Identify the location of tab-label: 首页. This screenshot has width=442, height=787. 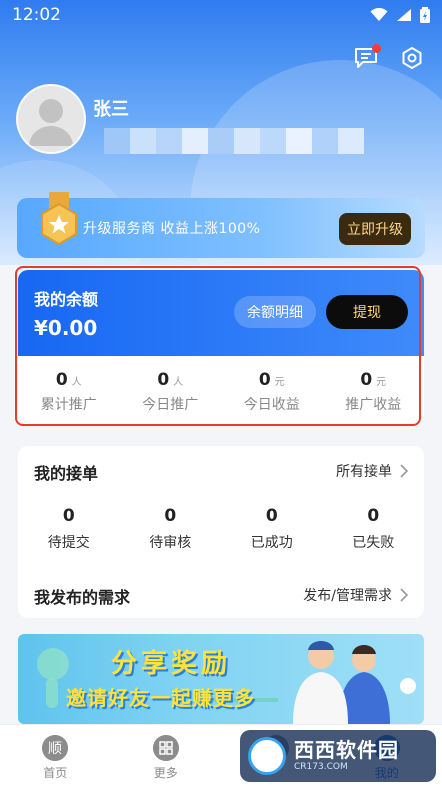
(55, 772).